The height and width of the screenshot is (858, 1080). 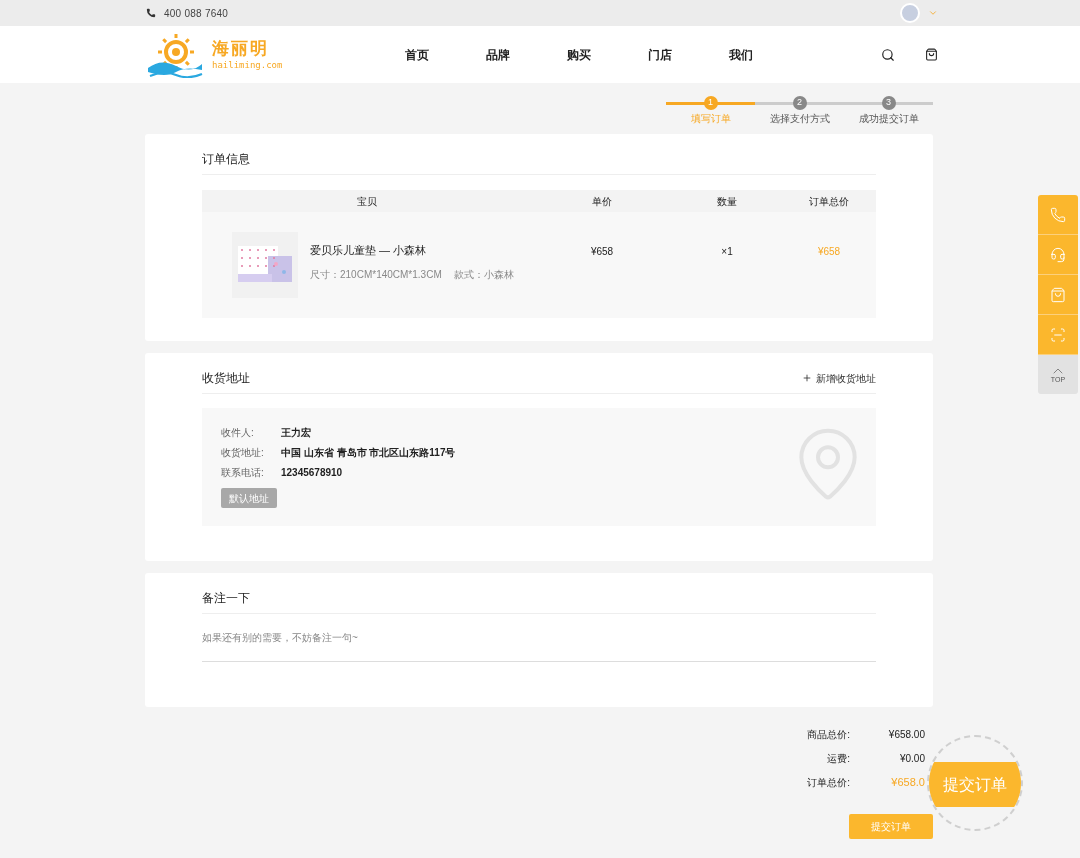 I want to click on step-number: 2, so click(x=799, y=103).